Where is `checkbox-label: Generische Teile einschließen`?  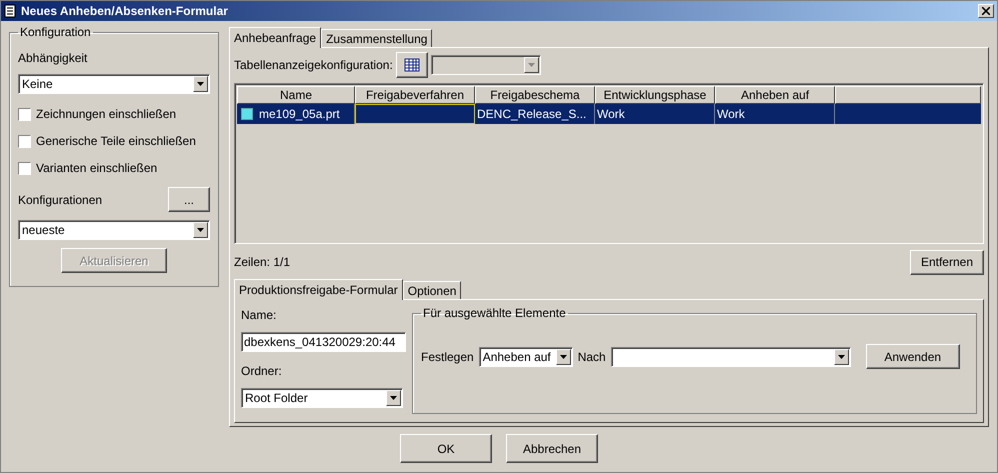
checkbox-label: Generische Teile einschließen is located at coordinates (116, 141).